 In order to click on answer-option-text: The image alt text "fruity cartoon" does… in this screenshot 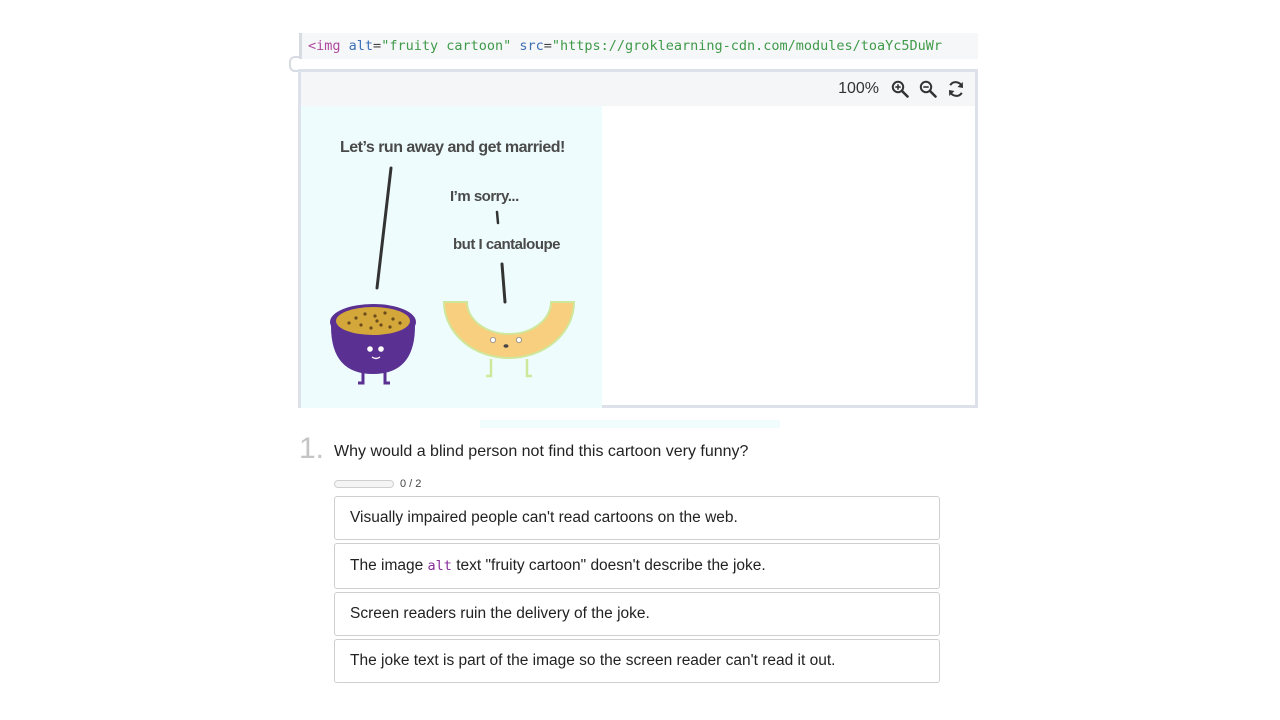, I will do `click(558, 566)`.